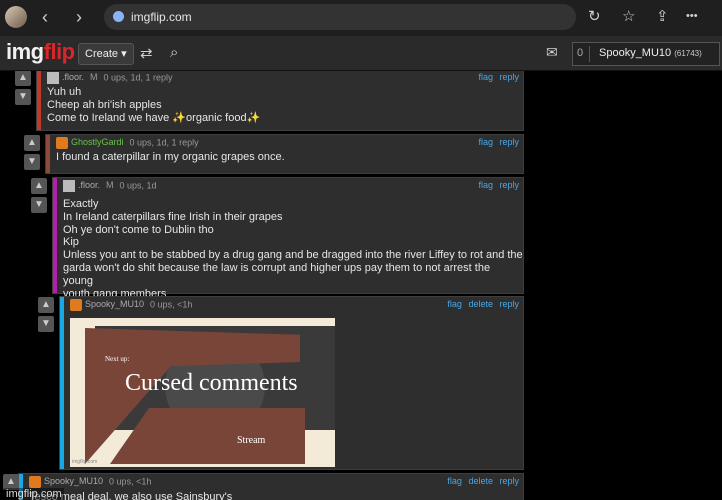  I want to click on reload-icon: ↻, so click(594, 16).